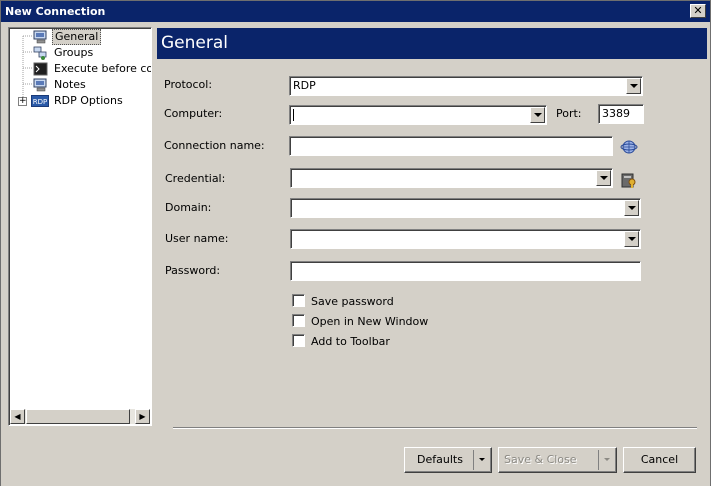 This screenshot has height=489, width=713. Describe the element at coordinates (22, 101) in the screenshot. I see `expand-icon: +` at that location.